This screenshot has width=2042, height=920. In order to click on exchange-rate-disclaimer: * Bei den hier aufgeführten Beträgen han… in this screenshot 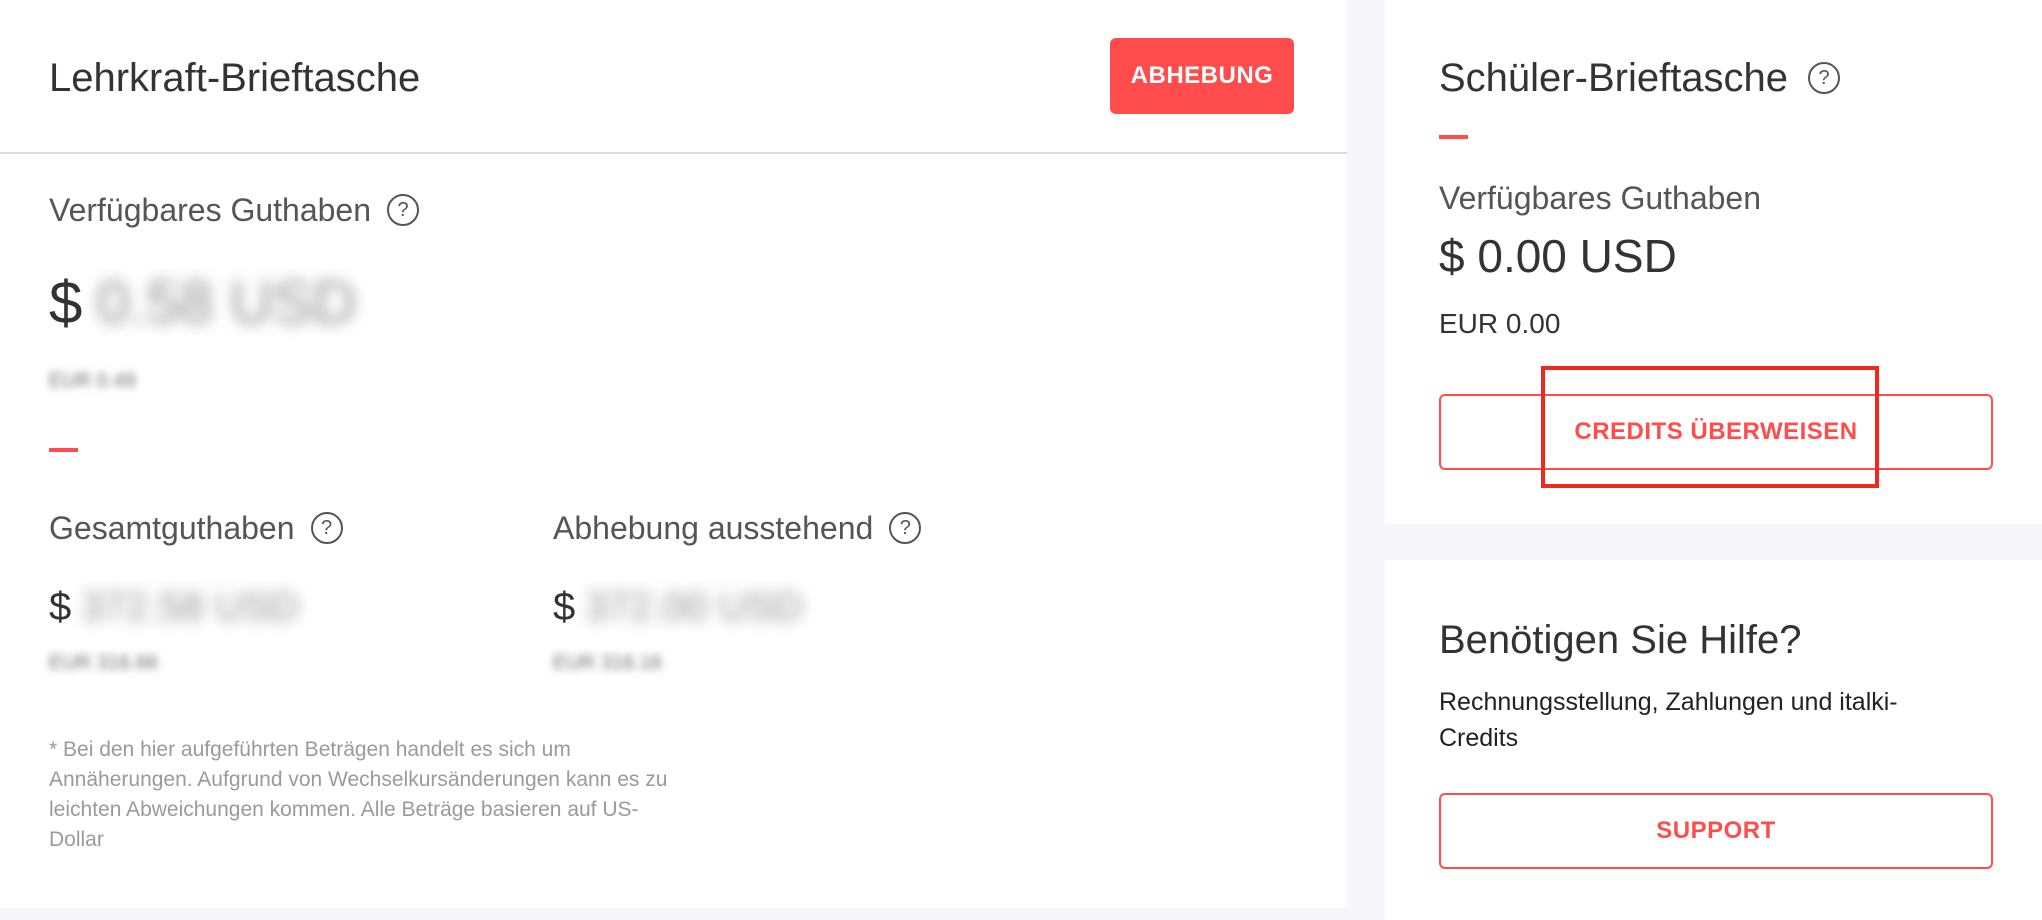, I will do `click(358, 794)`.